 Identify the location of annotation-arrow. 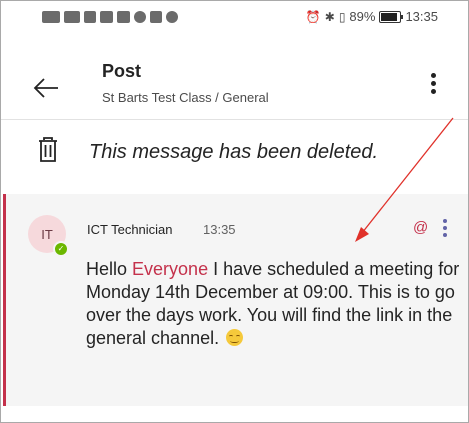
(404, 179).